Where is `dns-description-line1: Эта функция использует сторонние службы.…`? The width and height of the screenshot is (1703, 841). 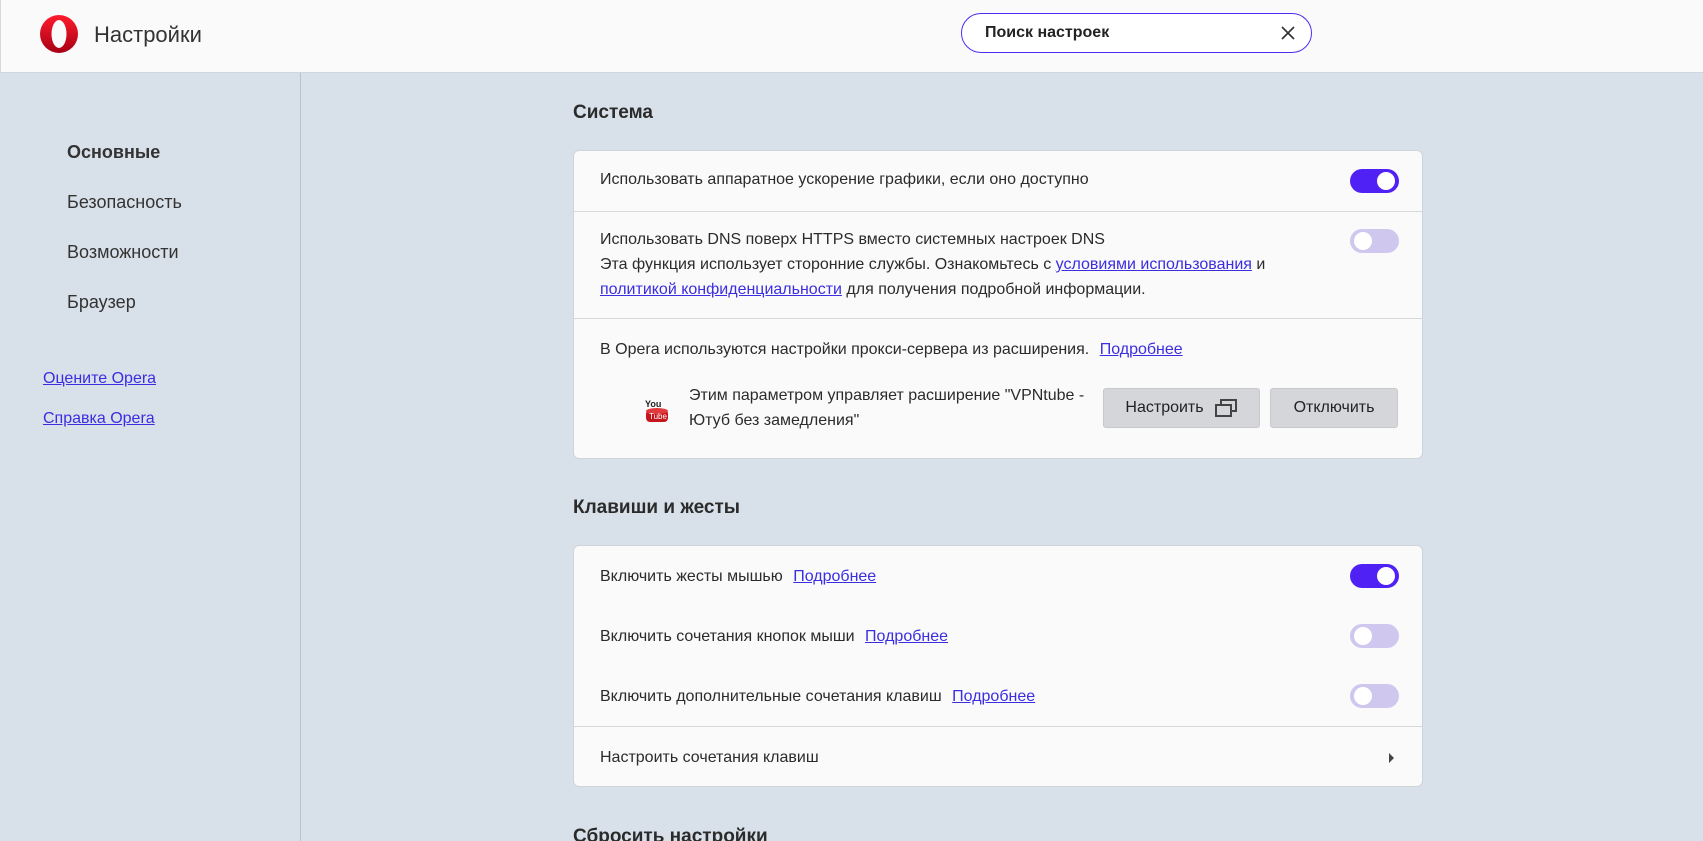
dns-description-line1: Эта функция использует сторонние службы.… is located at coordinates (933, 264).